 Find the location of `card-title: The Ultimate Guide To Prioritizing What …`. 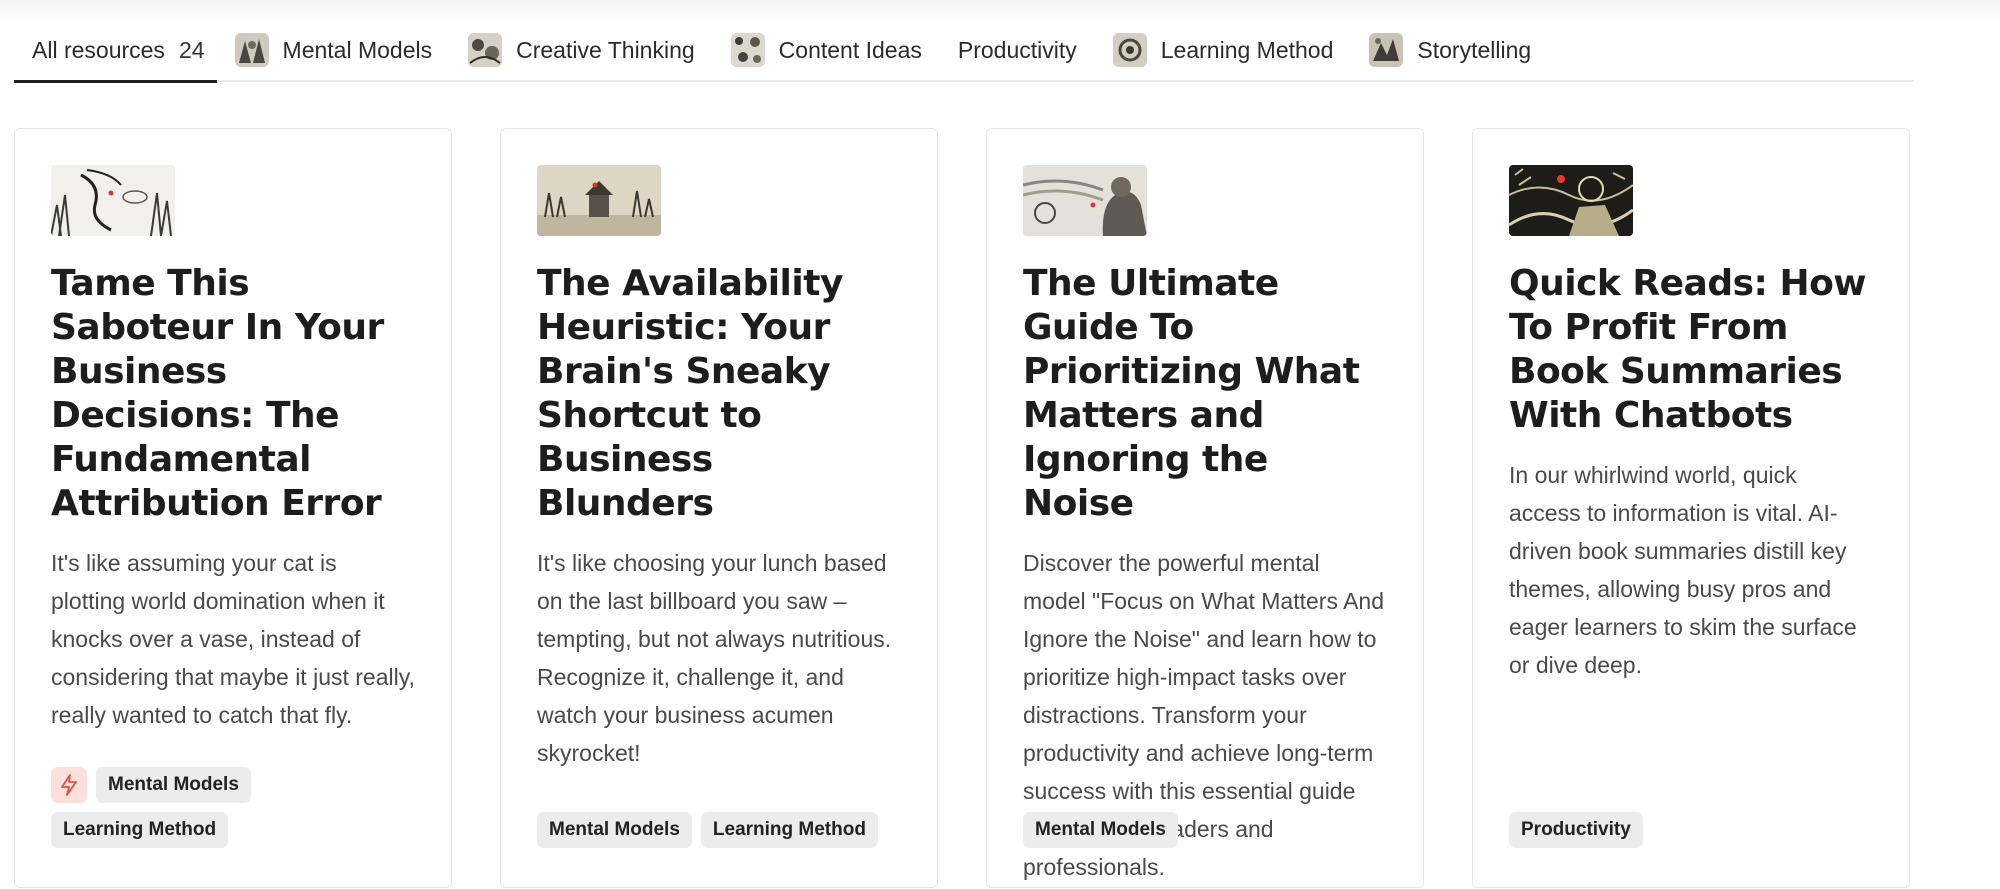

card-title: The Ultimate Guide To Prioritizing What … is located at coordinates (1191, 393).